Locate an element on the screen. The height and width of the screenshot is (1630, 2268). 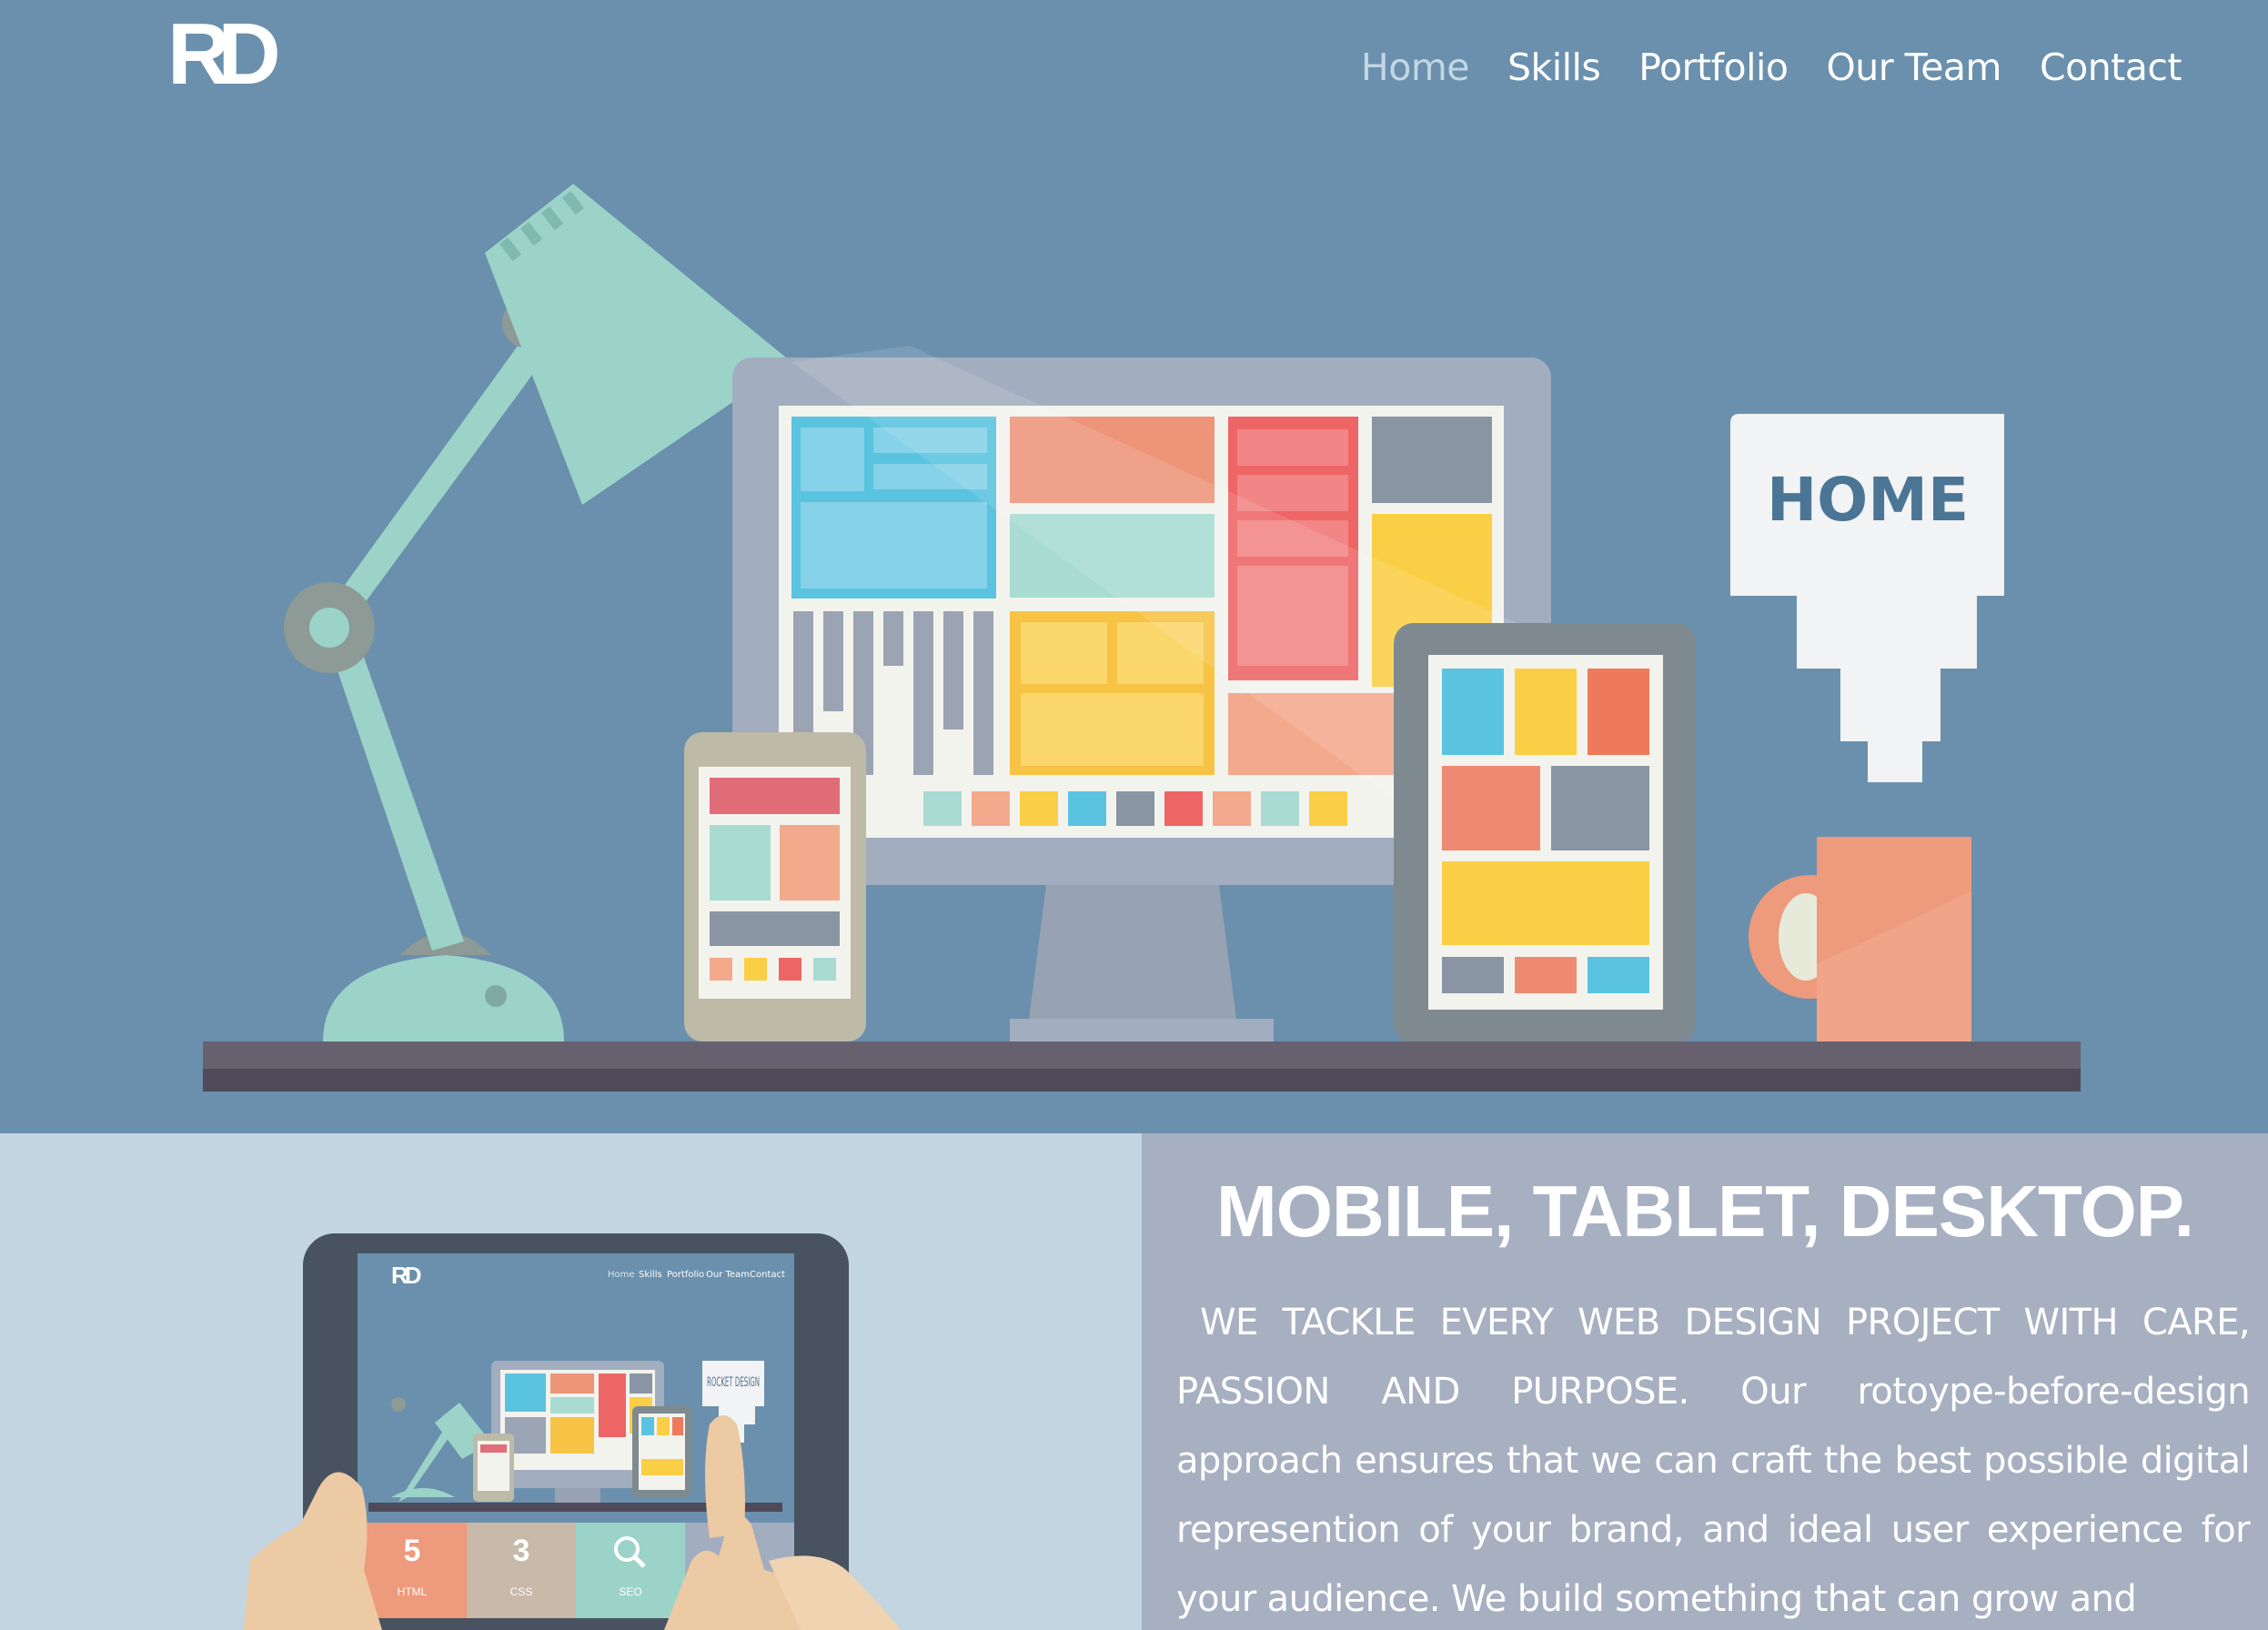
mockup-nav-skills: Skills is located at coordinates (651, 1275).